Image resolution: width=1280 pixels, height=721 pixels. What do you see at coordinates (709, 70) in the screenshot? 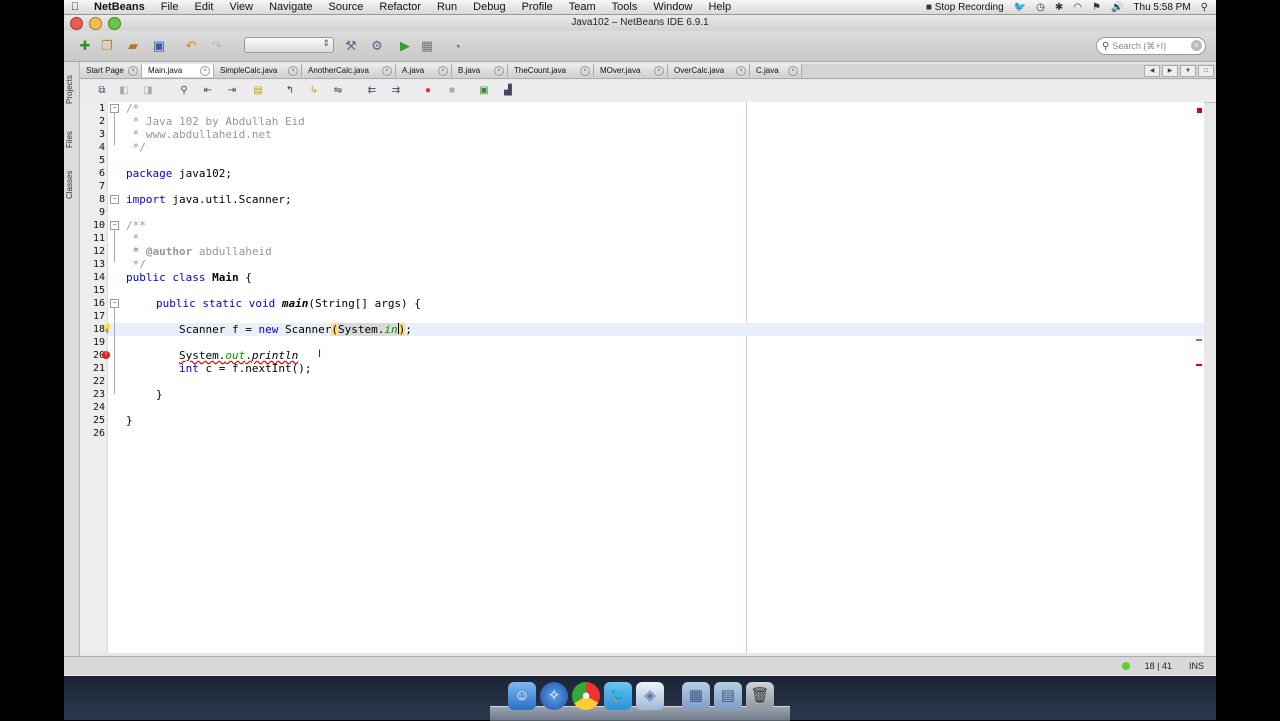
I see `tab-overcalc-java: OverCalc.java ×` at bounding box center [709, 70].